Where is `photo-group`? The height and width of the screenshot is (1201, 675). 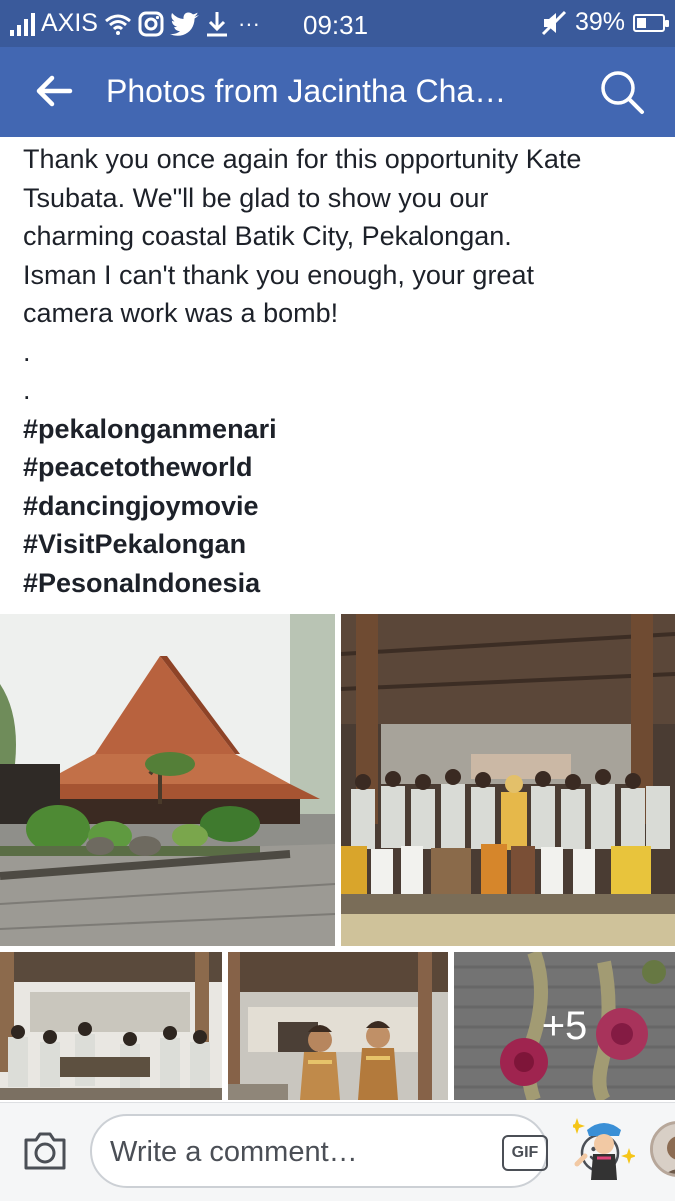 photo-group is located at coordinates (508, 780).